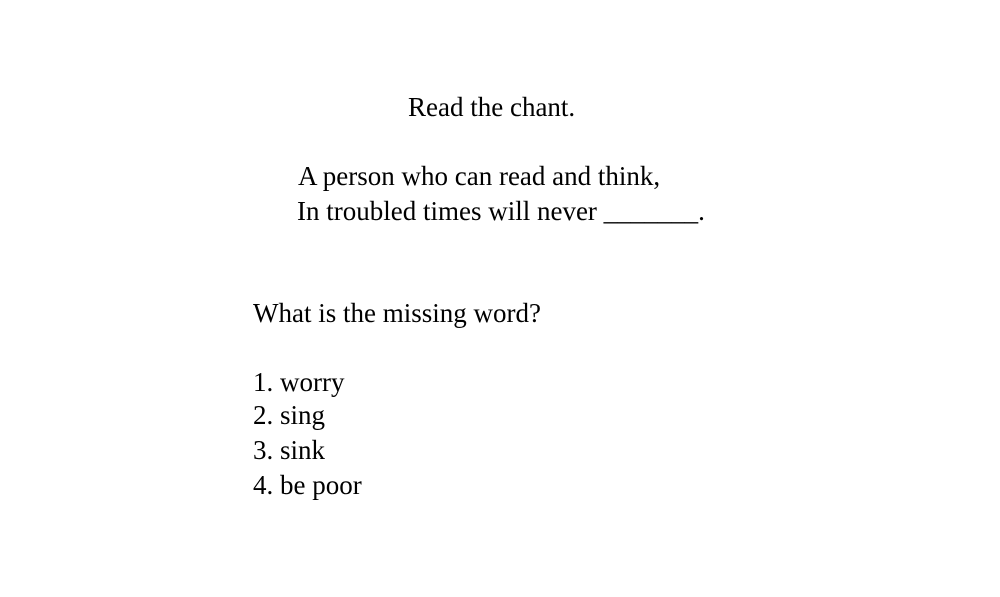 Image resolution: width=1000 pixels, height=597 pixels. I want to click on instruction-text: Read the chant., so click(492, 107).